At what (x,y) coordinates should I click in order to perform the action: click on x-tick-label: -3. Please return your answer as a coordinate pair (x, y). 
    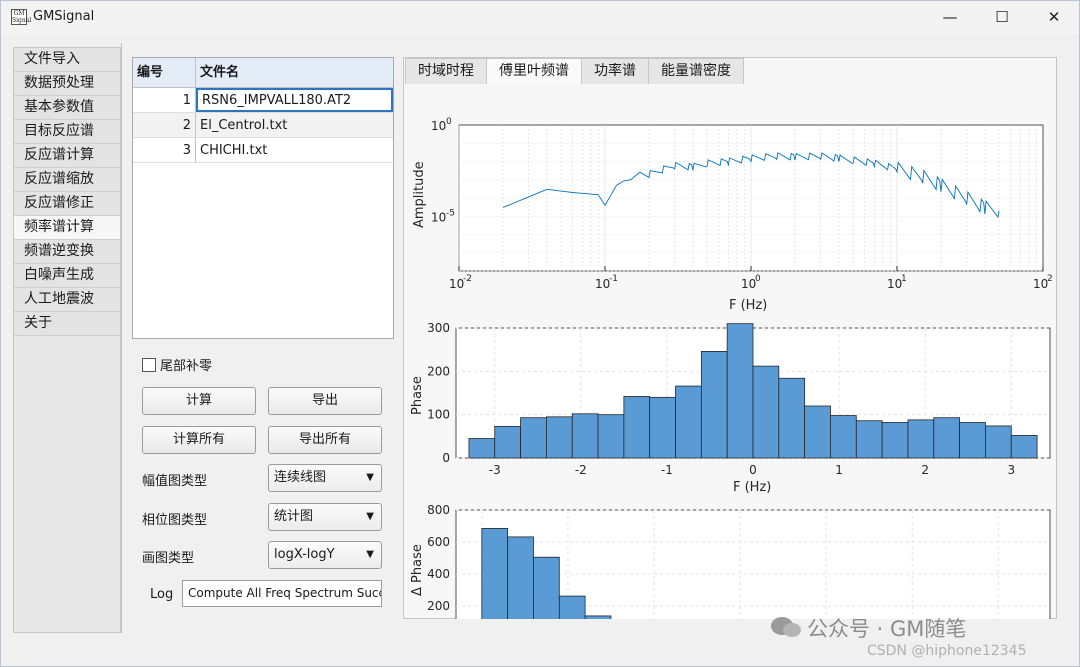
    Looking at the image, I should click on (495, 470).